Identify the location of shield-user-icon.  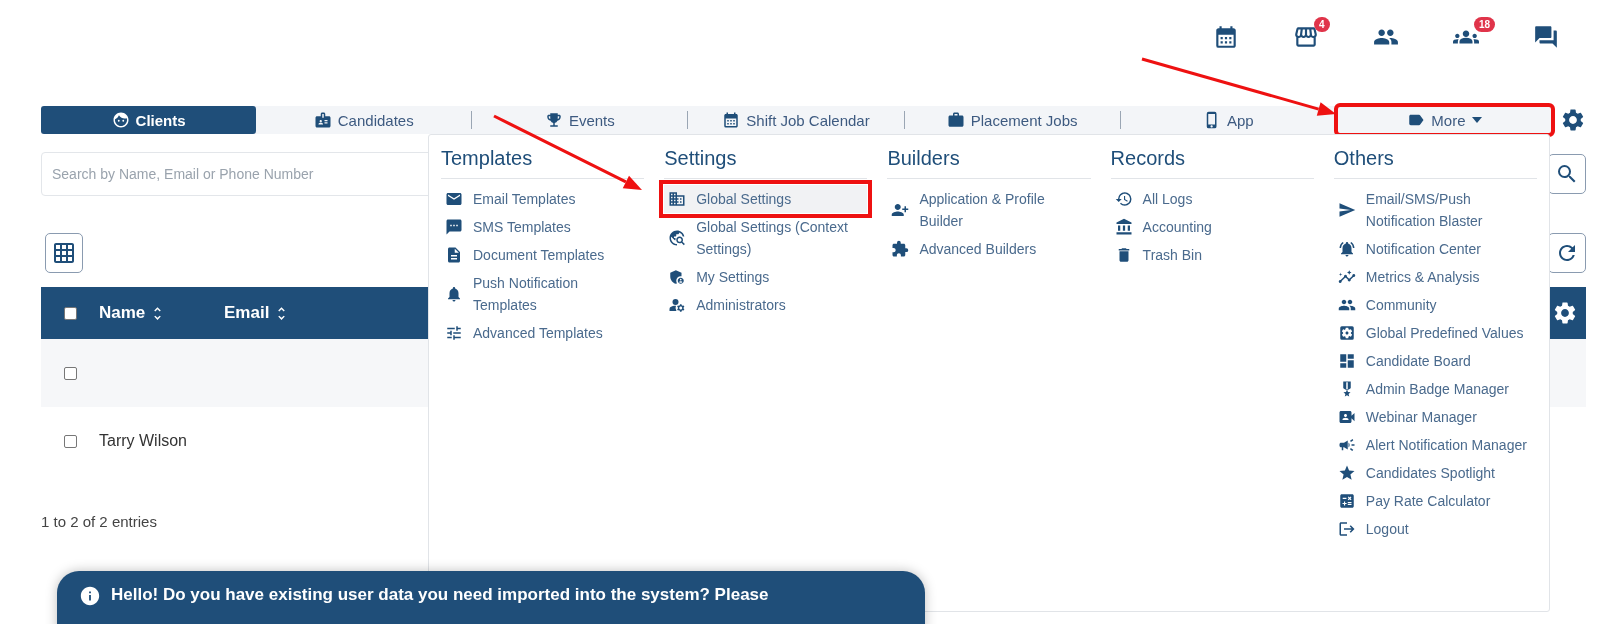
(677, 277).